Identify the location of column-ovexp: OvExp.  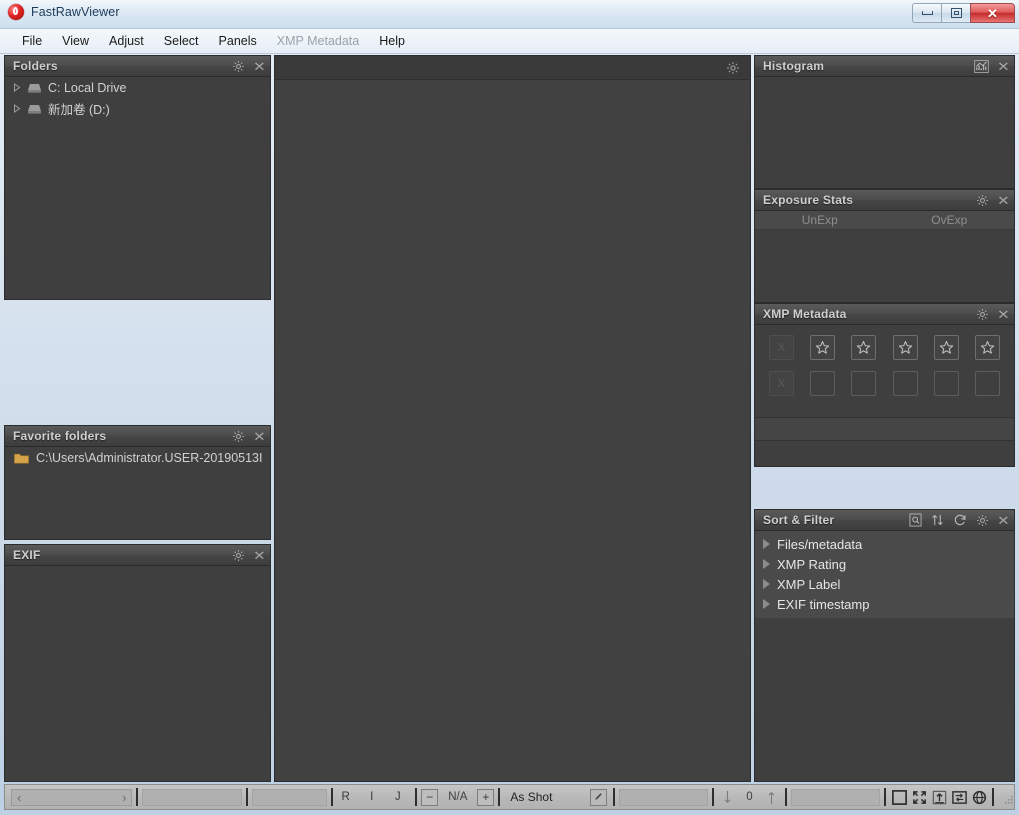
(949, 220).